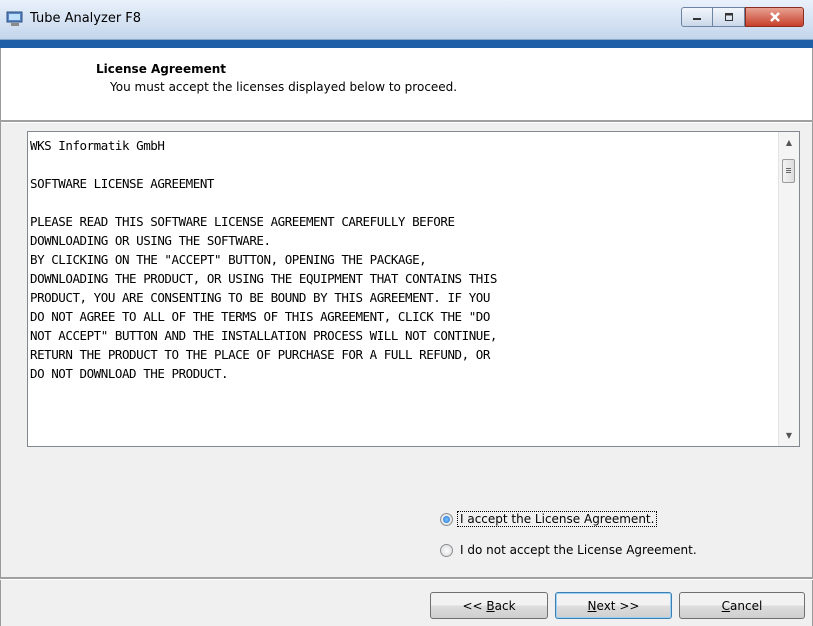 The width and height of the screenshot is (813, 626). What do you see at coordinates (578, 550) in the screenshot?
I see `decline-label: I do not accept the License Agreement.` at bounding box center [578, 550].